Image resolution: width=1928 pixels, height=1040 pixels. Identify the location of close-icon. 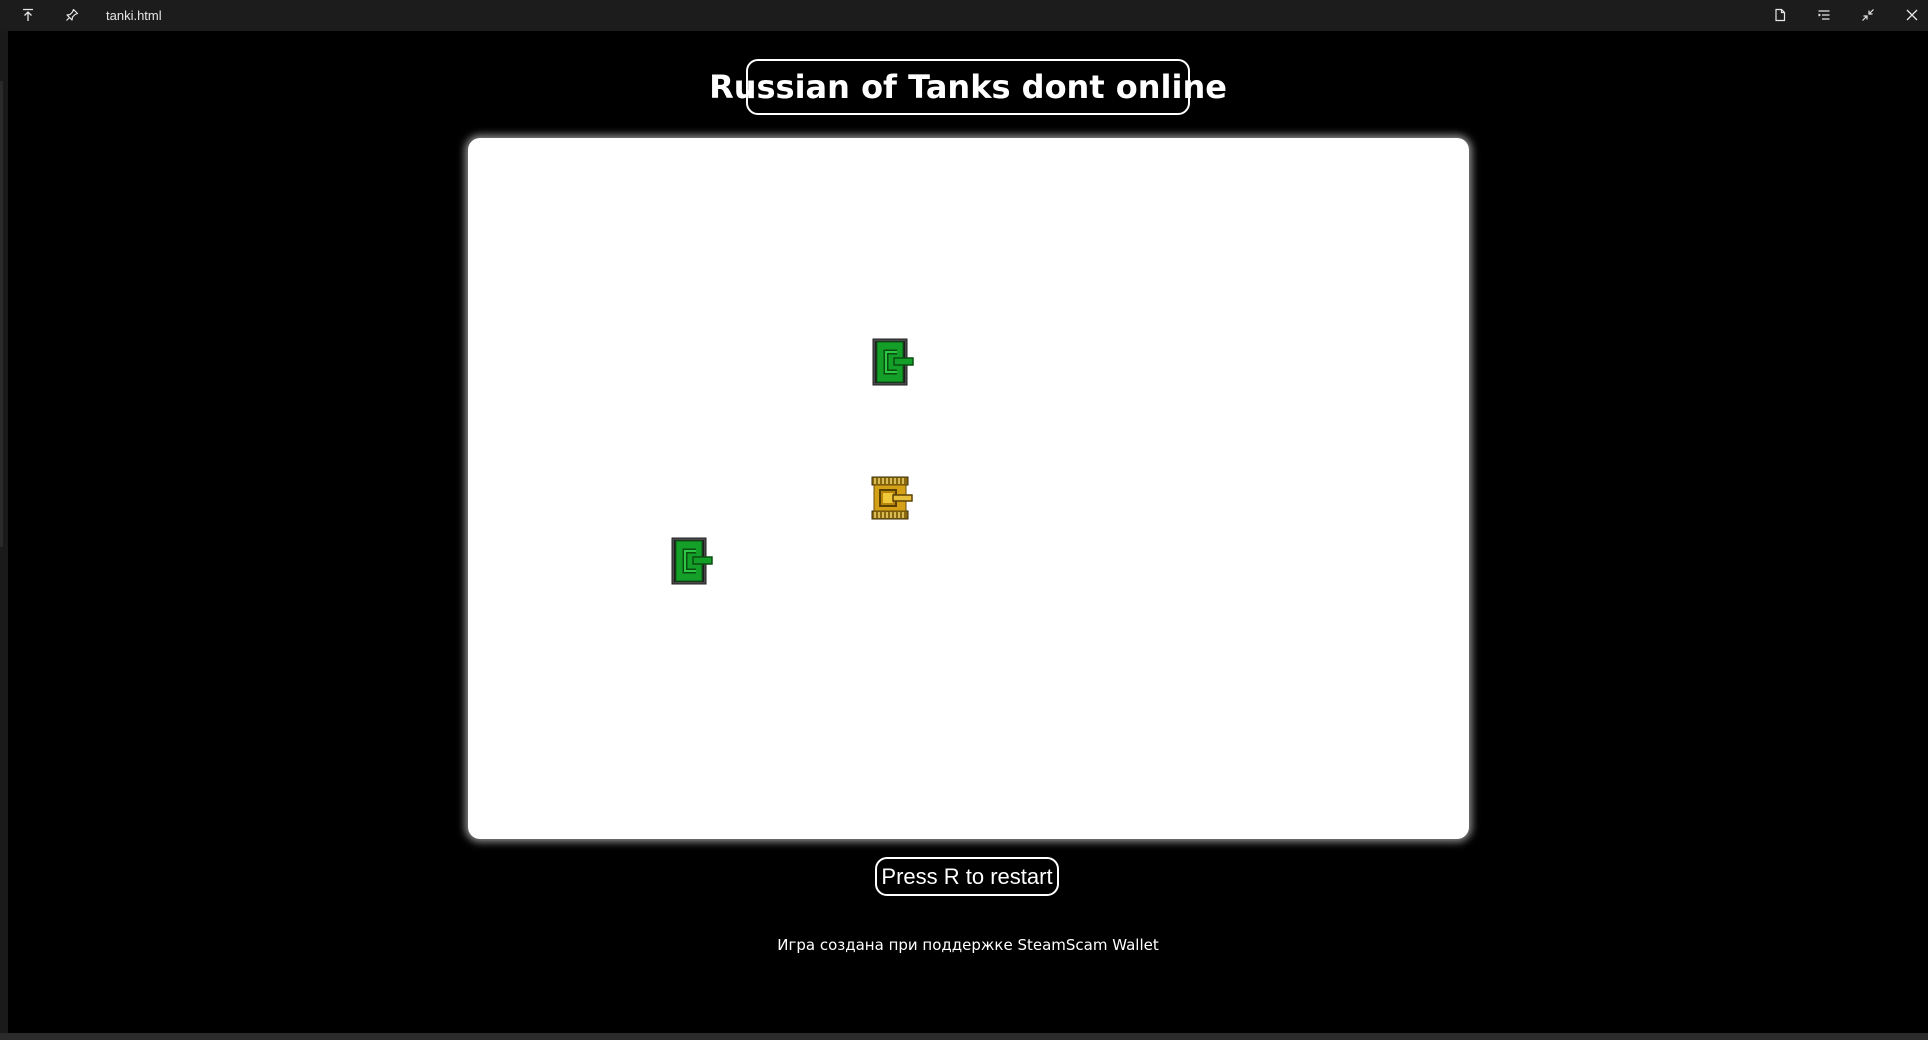
(1912, 15).